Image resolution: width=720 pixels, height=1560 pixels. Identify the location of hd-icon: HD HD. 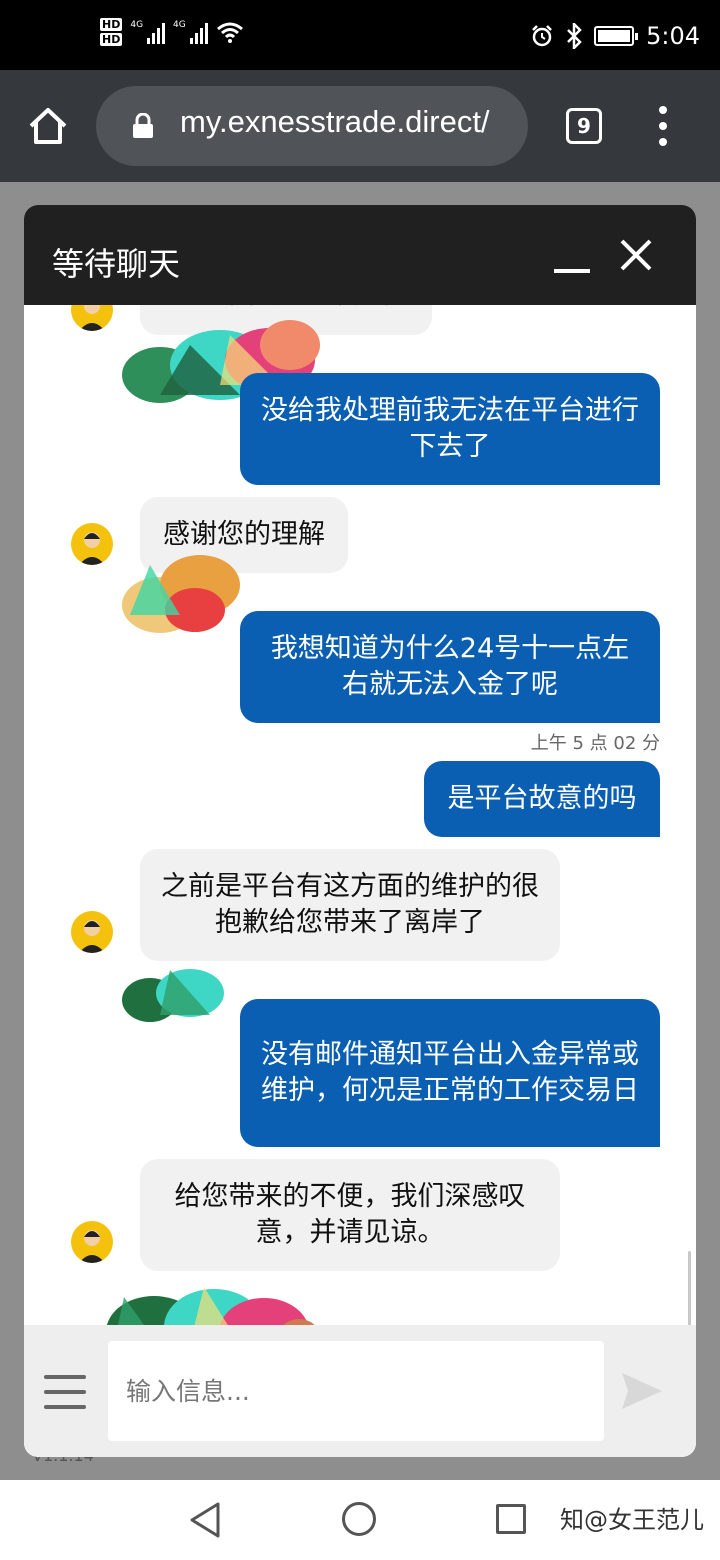
(111, 32).